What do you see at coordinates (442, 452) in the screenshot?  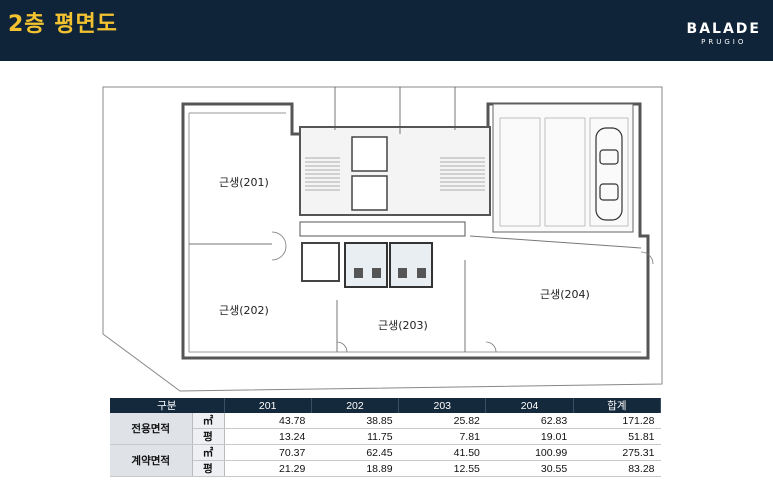 I see `value-cell: 41.50` at bounding box center [442, 452].